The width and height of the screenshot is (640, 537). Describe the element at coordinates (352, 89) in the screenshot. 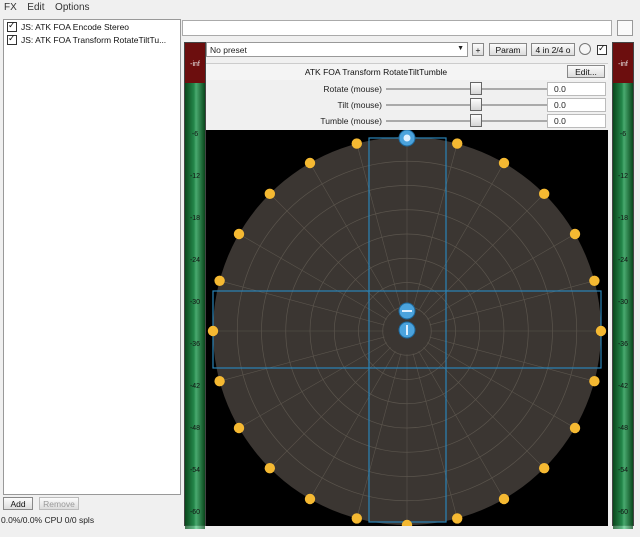

I see `param-label: Rotate (mouse)` at that location.